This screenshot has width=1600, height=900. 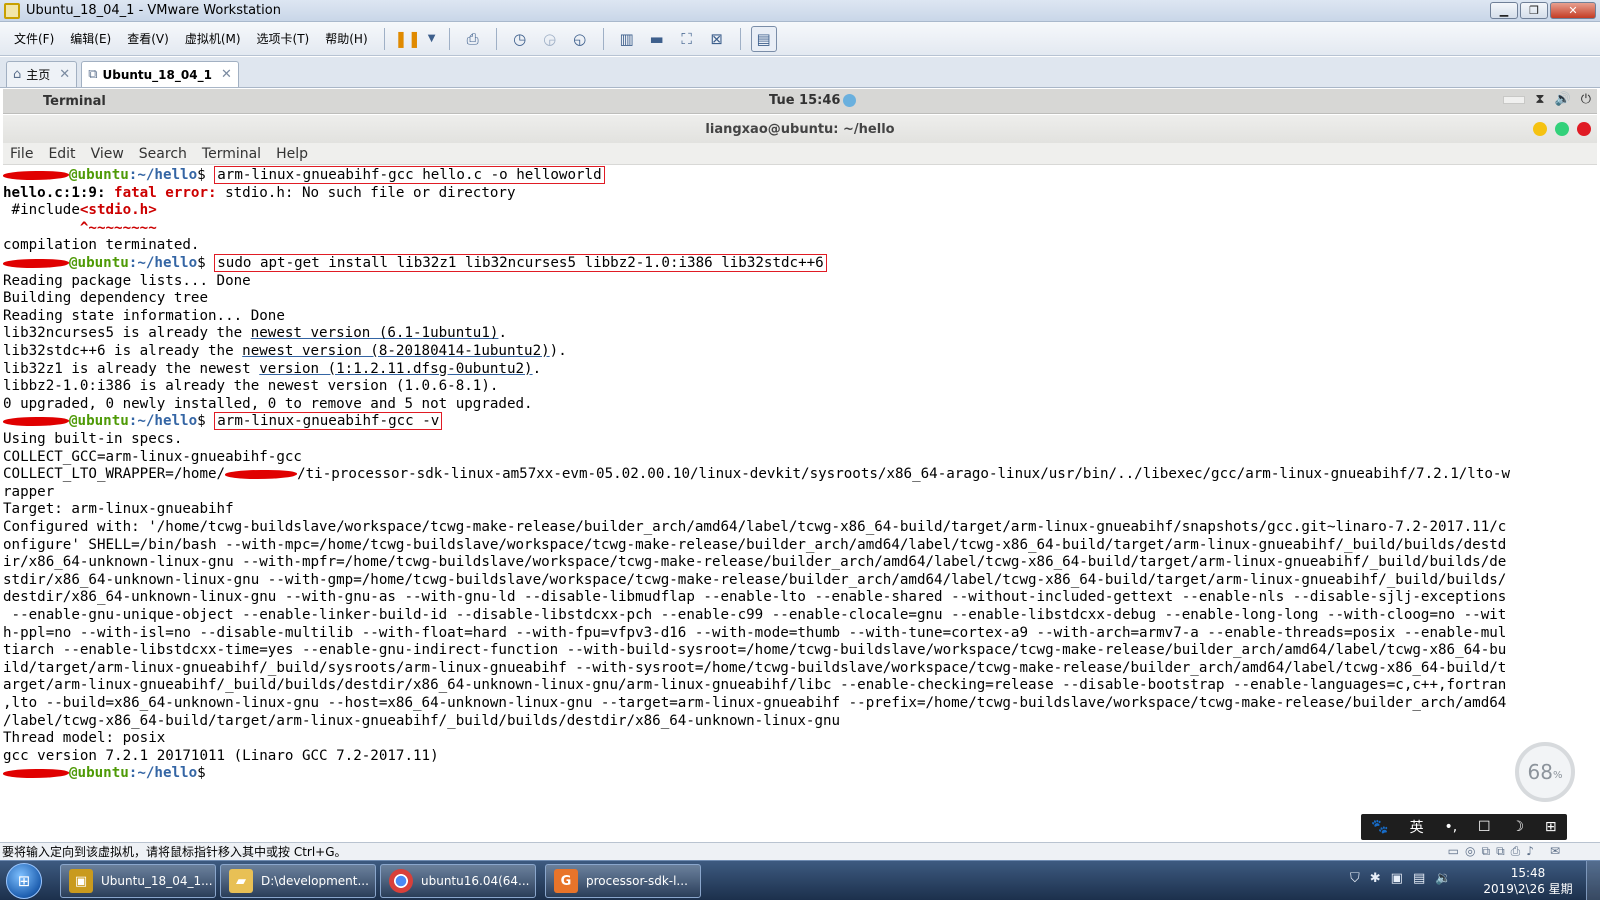 What do you see at coordinates (105, 298) in the screenshot?
I see `output-line: Building dependency tree` at bounding box center [105, 298].